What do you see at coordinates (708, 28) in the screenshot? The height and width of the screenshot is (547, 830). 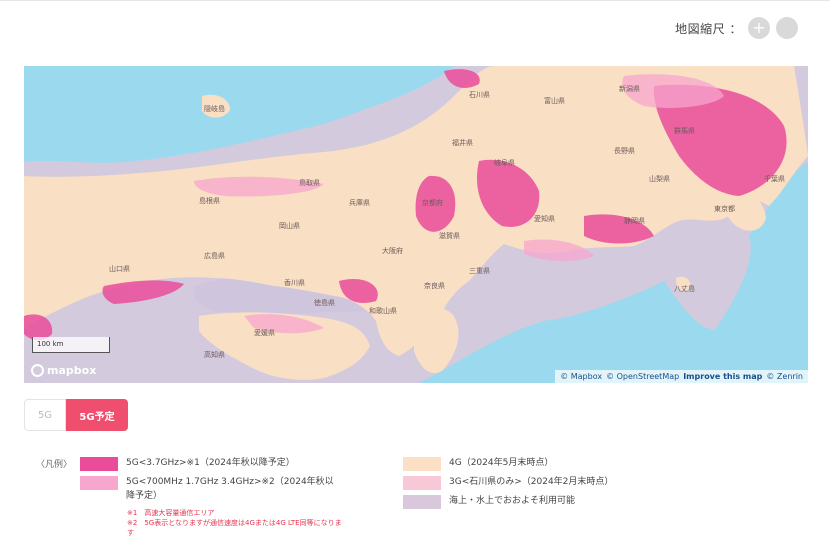 I see `zoom-label: 地図縮尺 ：` at bounding box center [708, 28].